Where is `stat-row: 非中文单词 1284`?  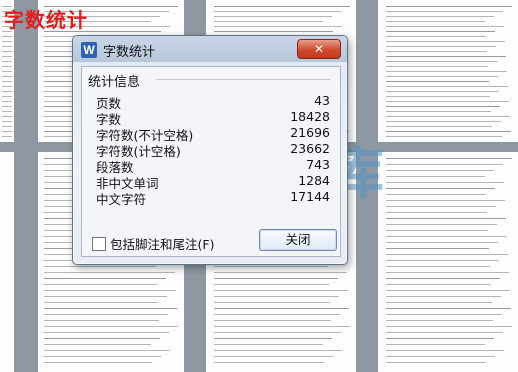
stat-row: 非中文单词 1284 is located at coordinates (213, 182).